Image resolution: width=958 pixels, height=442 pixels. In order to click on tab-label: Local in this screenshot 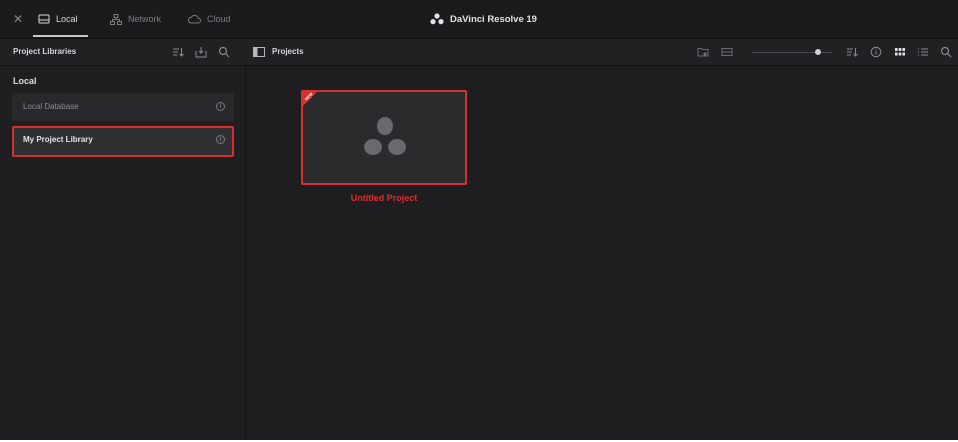, I will do `click(67, 19)`.